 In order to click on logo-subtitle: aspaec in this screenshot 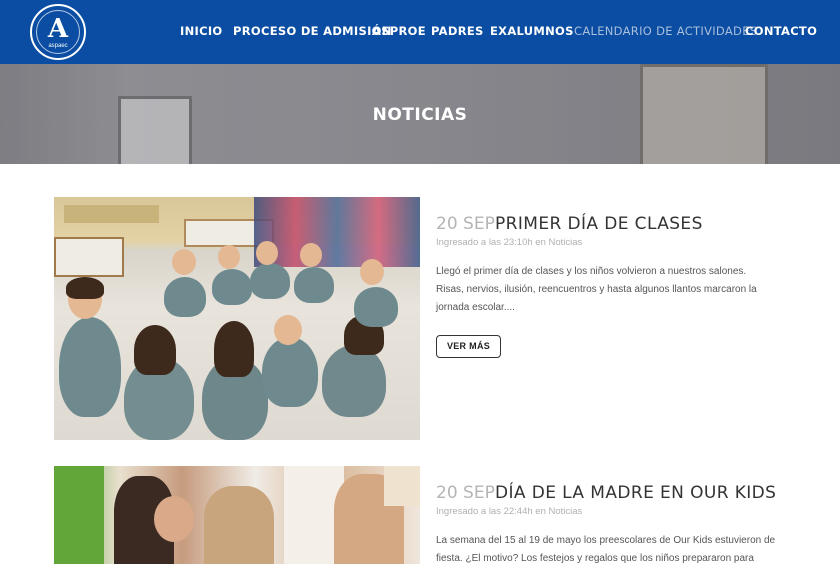, I will do `click(58, 46)`.